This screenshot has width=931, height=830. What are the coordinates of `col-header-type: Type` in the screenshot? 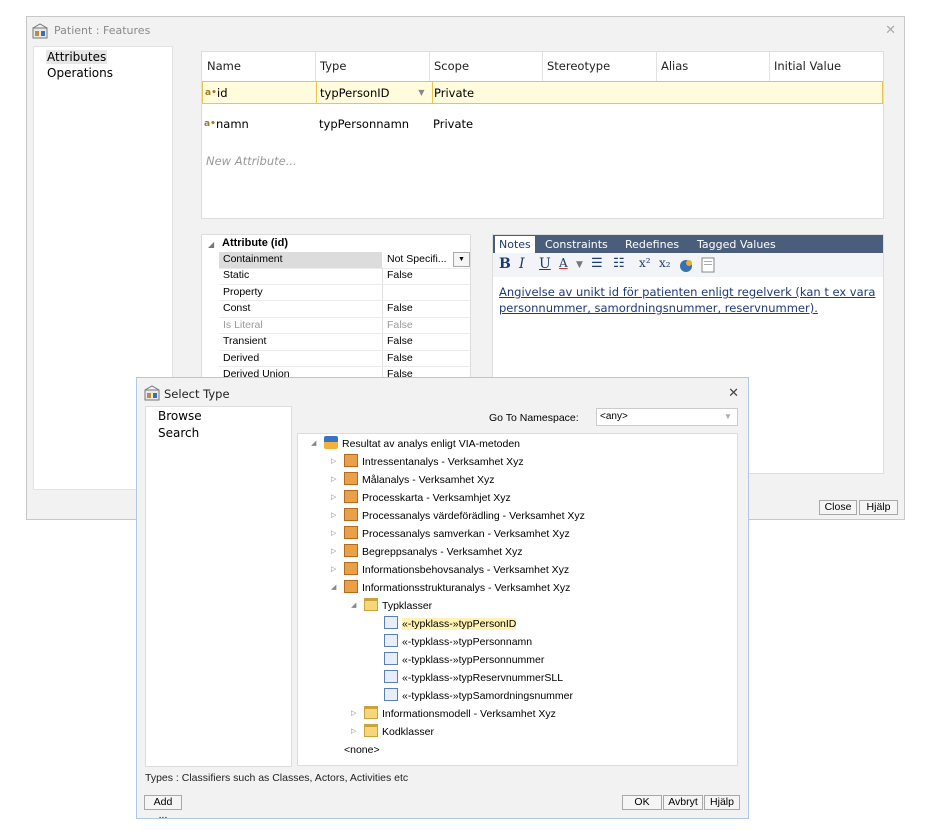 It's located at (330, 66).